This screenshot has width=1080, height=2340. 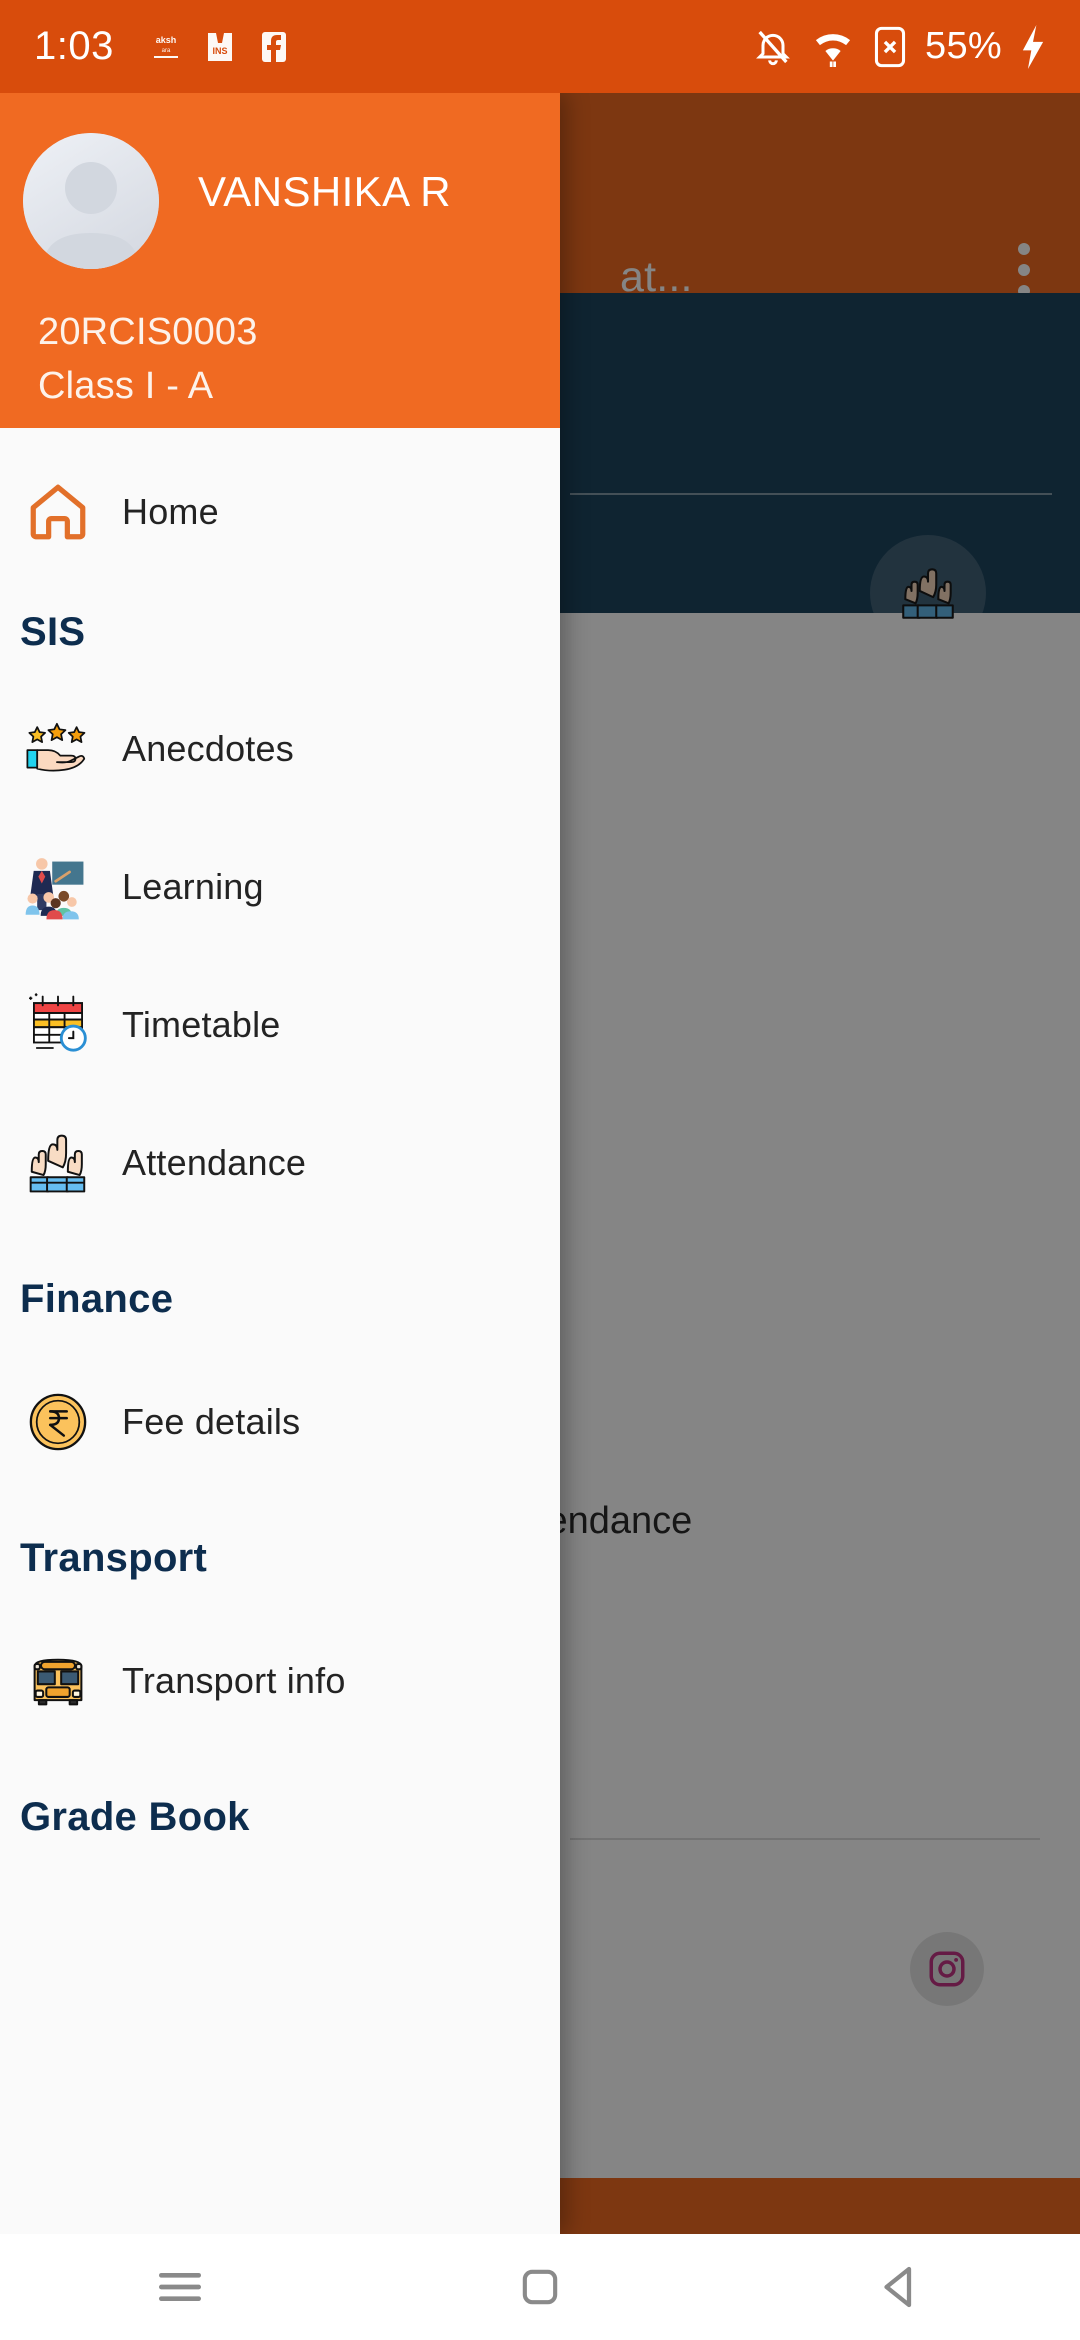 What do you see at coordinates (97, 1299) in the screenshot?
I see `section-title-finance: Finance` at bounding box center [97, 1299].